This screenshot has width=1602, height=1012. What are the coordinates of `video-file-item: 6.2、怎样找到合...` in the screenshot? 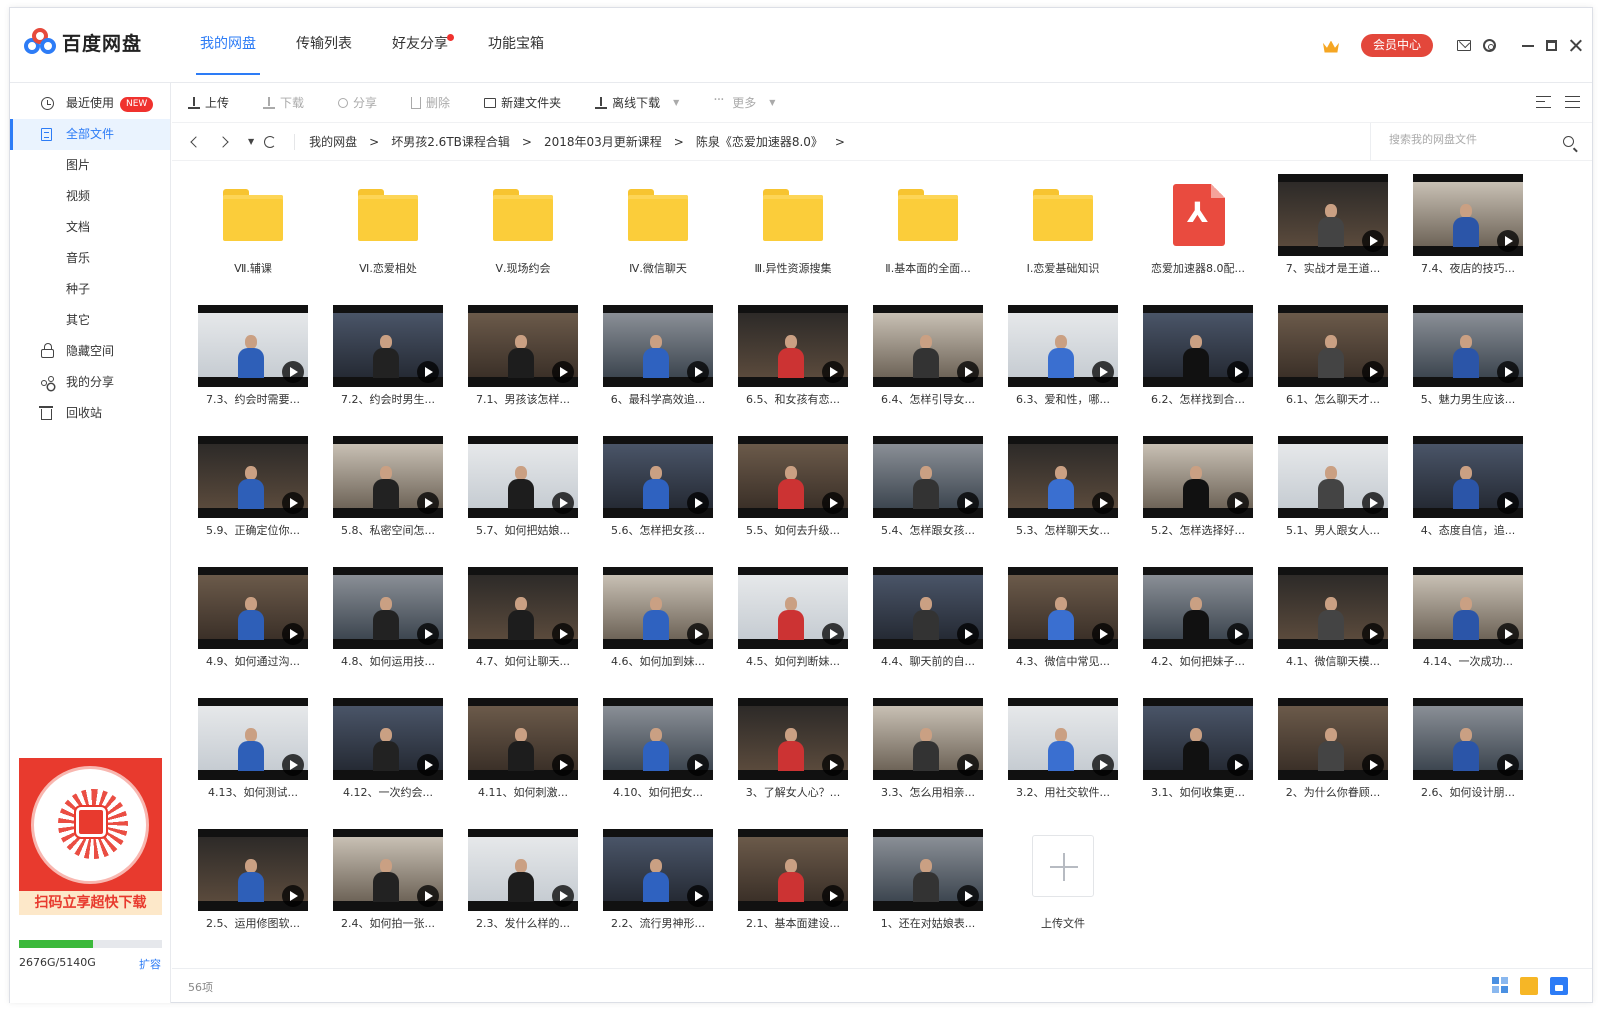 It's located at (1192, 362).